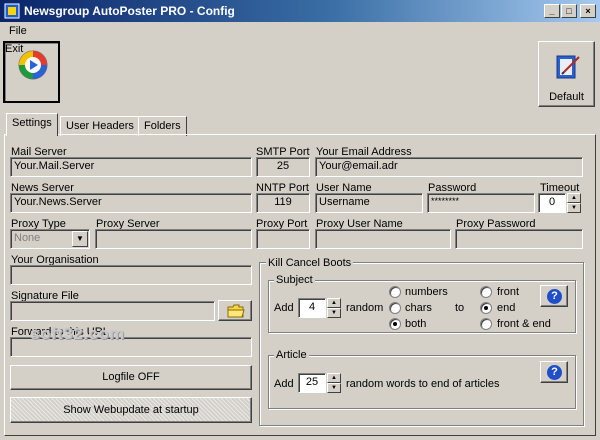 The image size is (600, 440). Describe the element at coordinates (395, 324) in the screenshot. I see `radio-both` at that location.